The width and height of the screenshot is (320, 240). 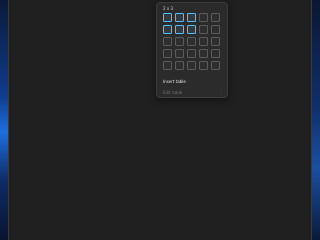 I want to click on insert-table-button: Insert table, so click(x=174, y=81).